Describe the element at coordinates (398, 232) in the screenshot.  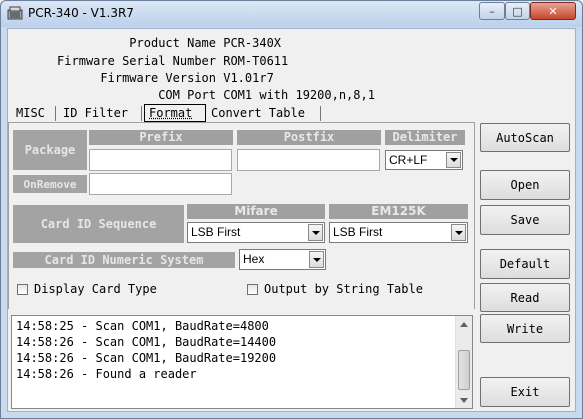
I see `em125k-select: LSB First` at that location.